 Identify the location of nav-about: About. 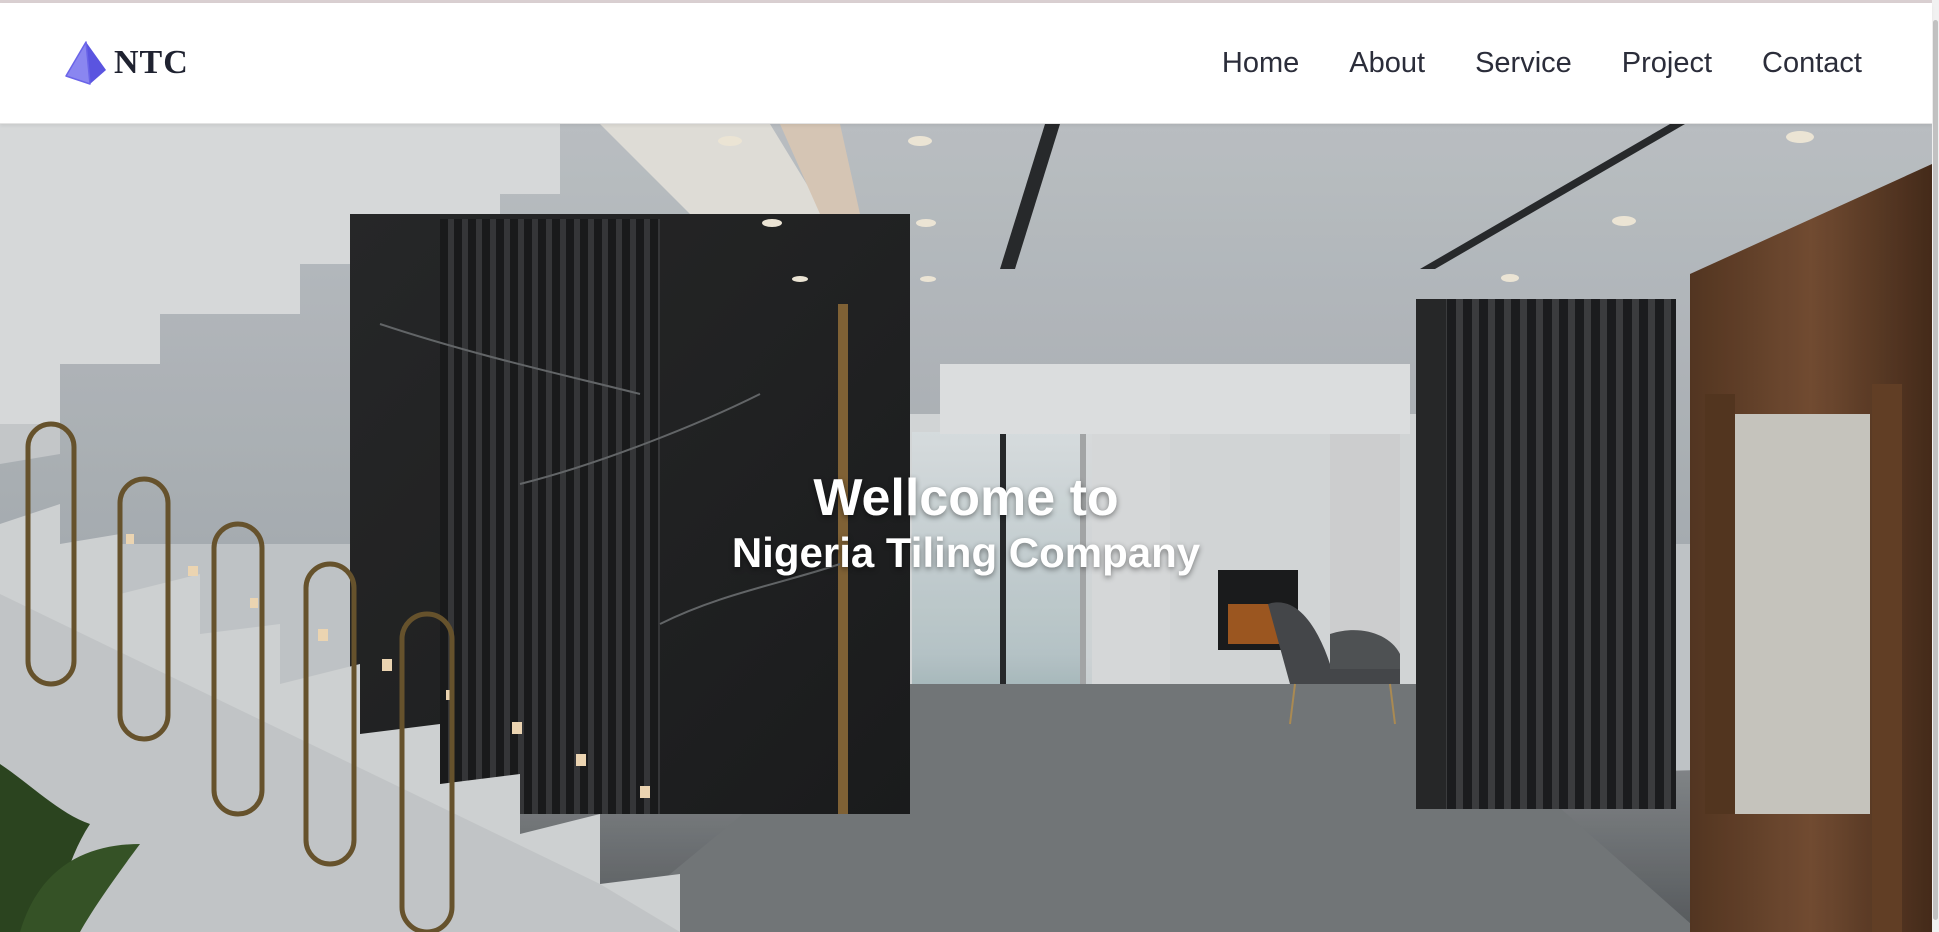
(1387, 63).